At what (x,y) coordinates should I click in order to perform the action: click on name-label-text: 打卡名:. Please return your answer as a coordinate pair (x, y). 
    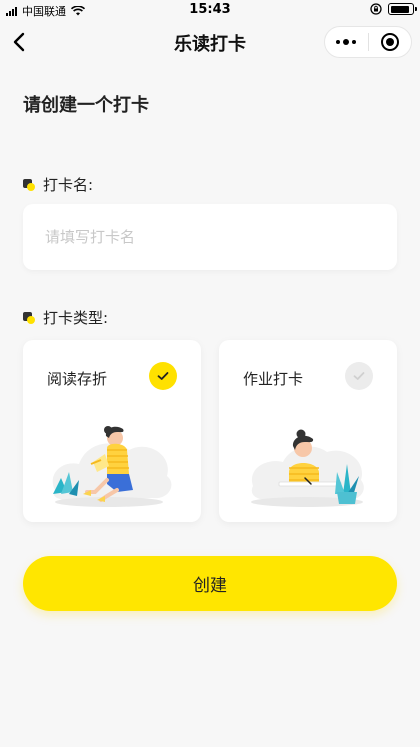
    Looking at the image, I should click on (68, 185).